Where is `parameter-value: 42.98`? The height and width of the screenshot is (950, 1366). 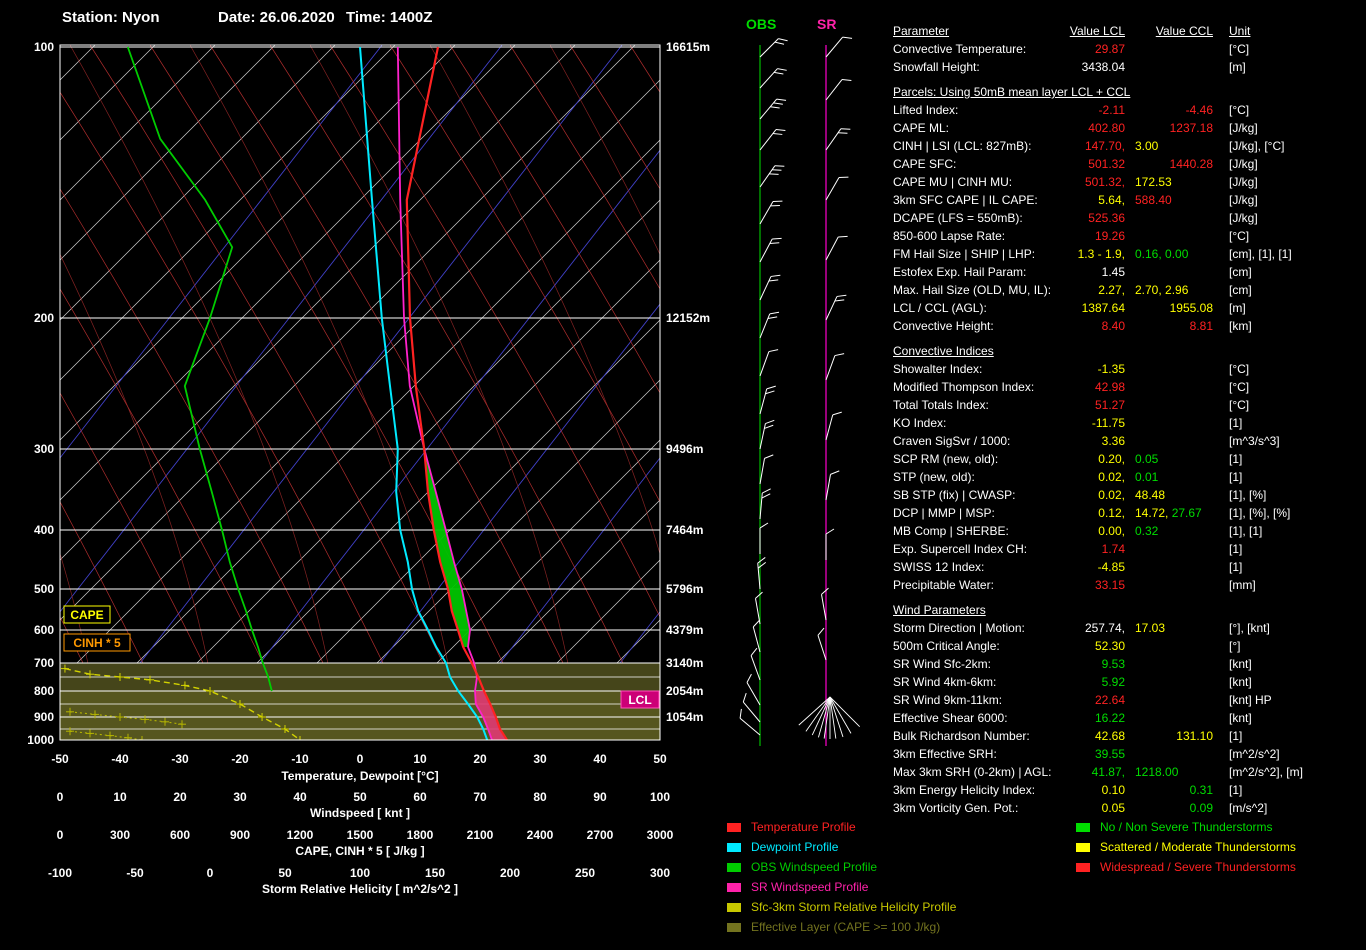 parameter-value: 42.98 is located at coordinates (1109, 387).